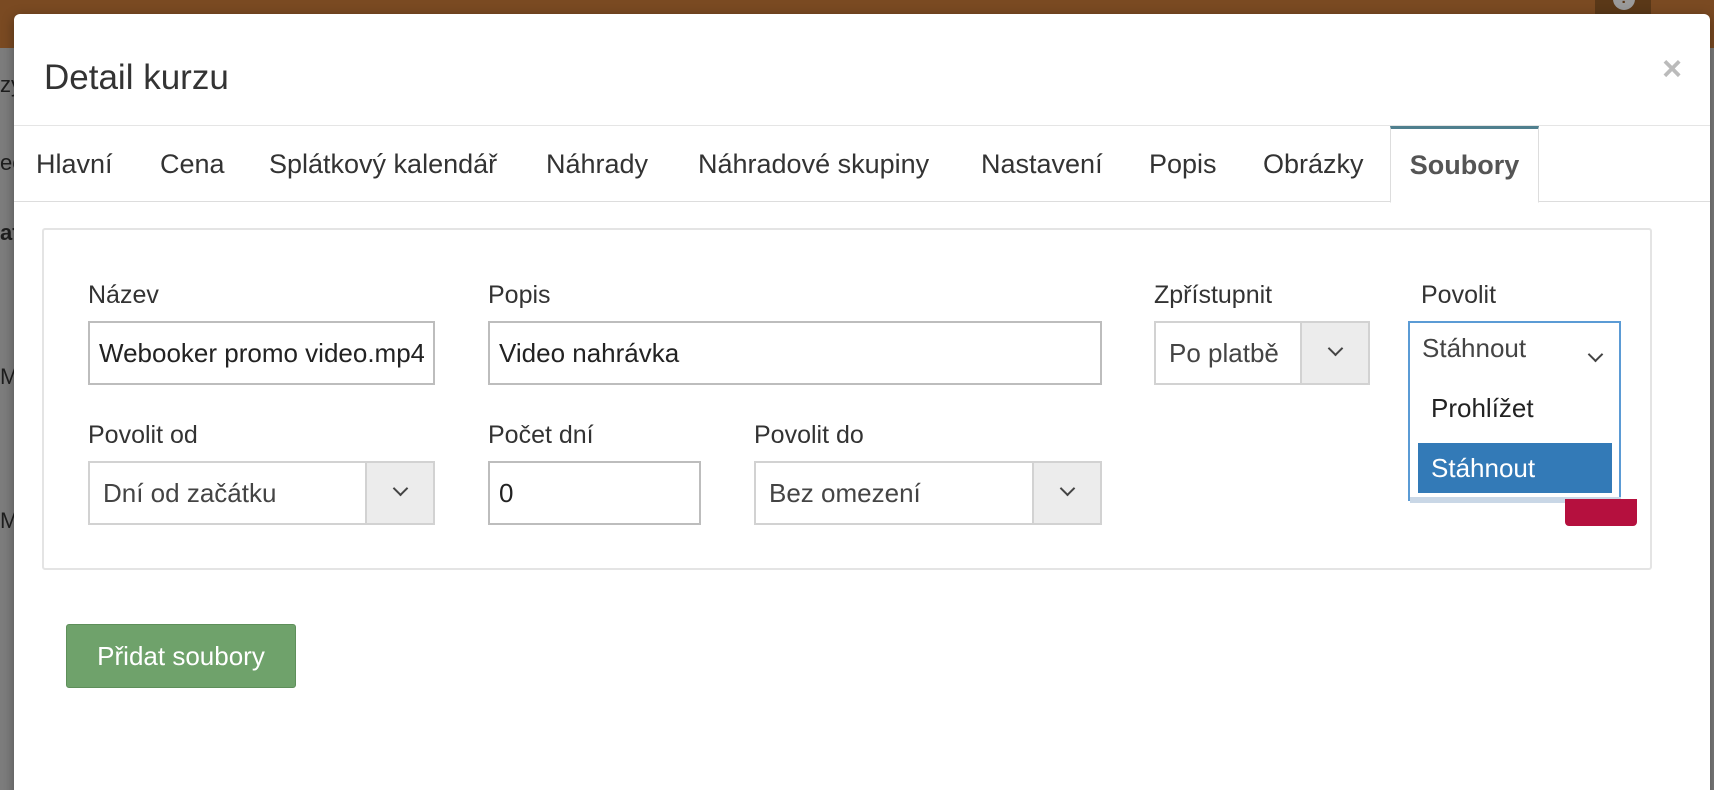  I want to click on modal-header: Detail kurzu ×, so click(862, 70).